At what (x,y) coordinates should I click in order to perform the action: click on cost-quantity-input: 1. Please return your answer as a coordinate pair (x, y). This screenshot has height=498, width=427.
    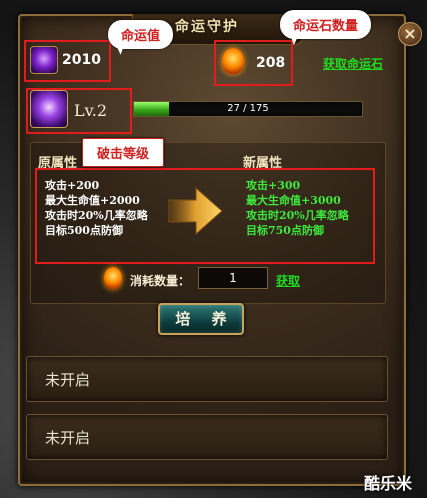
    Looking at the image, I should click on (233, 278).